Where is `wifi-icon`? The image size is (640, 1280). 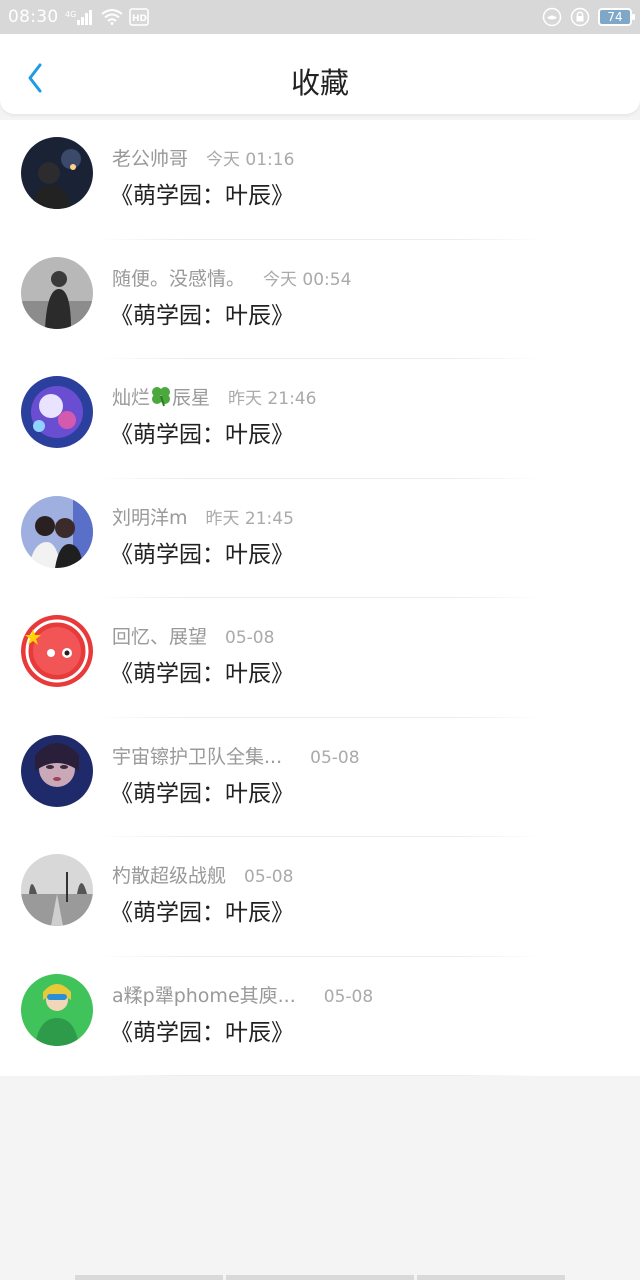 wifi-icon is located at coordinates (111, 17).